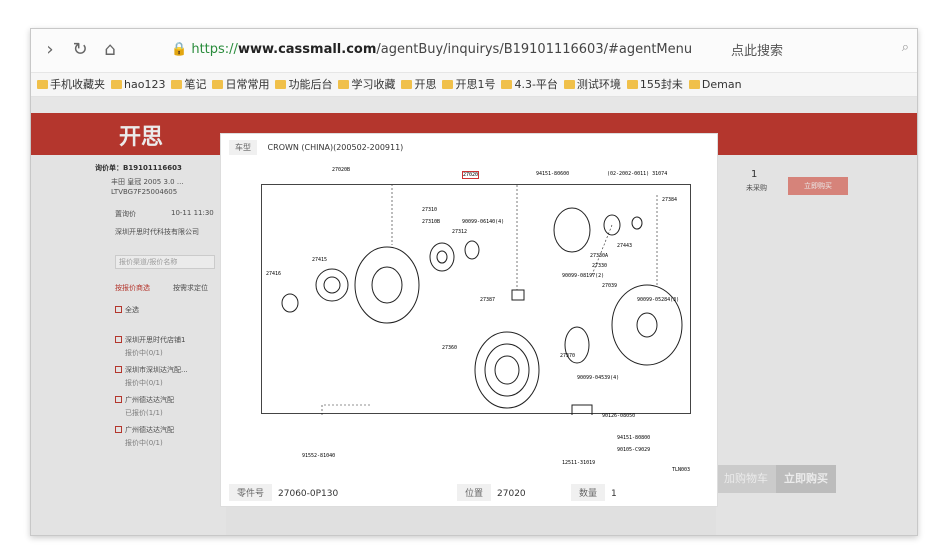 This screenshot has height=558, width=942. What do you see at coordinates (450, 348) in the screenshot?
I see `label-27360: 27360` at bounding box center [450, 348].